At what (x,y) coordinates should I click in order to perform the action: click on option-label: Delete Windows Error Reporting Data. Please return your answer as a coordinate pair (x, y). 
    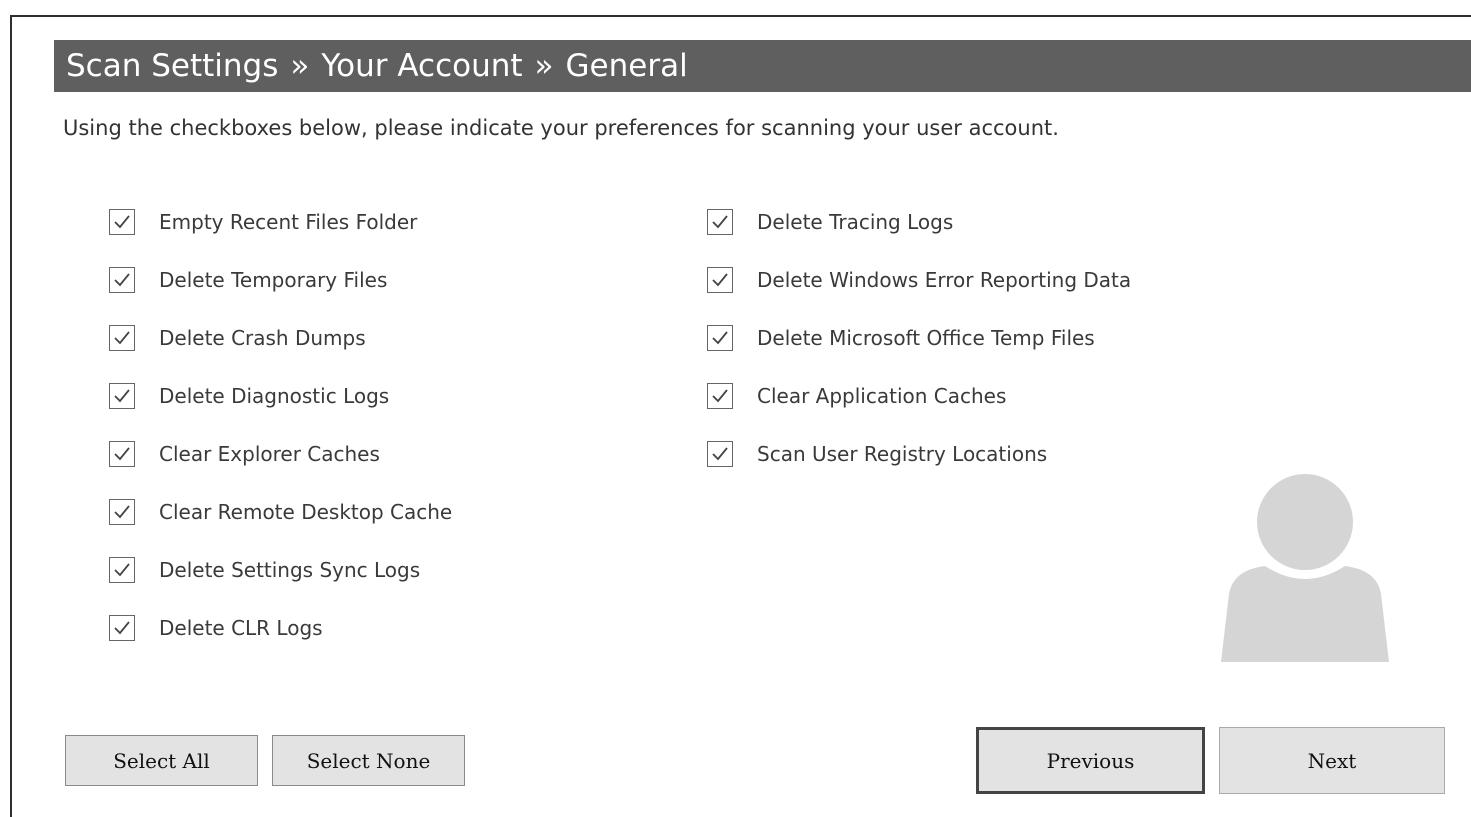
    Looking at the image, I should click on (944, 280).